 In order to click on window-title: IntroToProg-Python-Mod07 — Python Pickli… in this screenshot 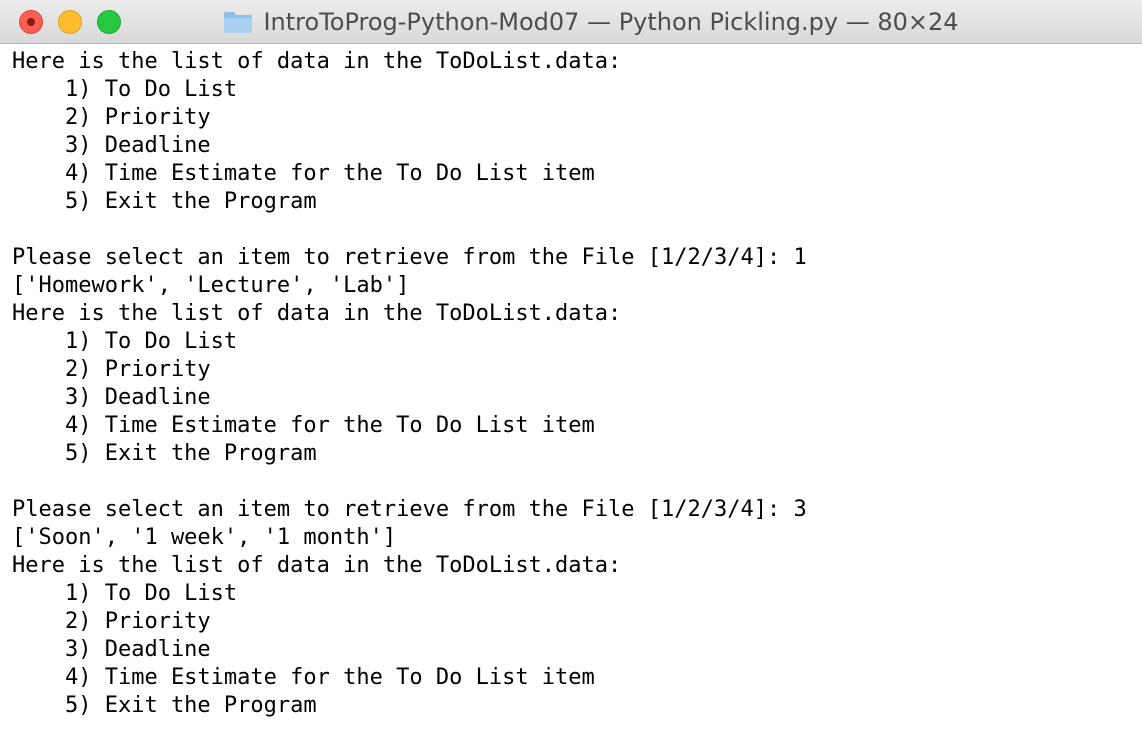, I will do `click(571, 22)`.